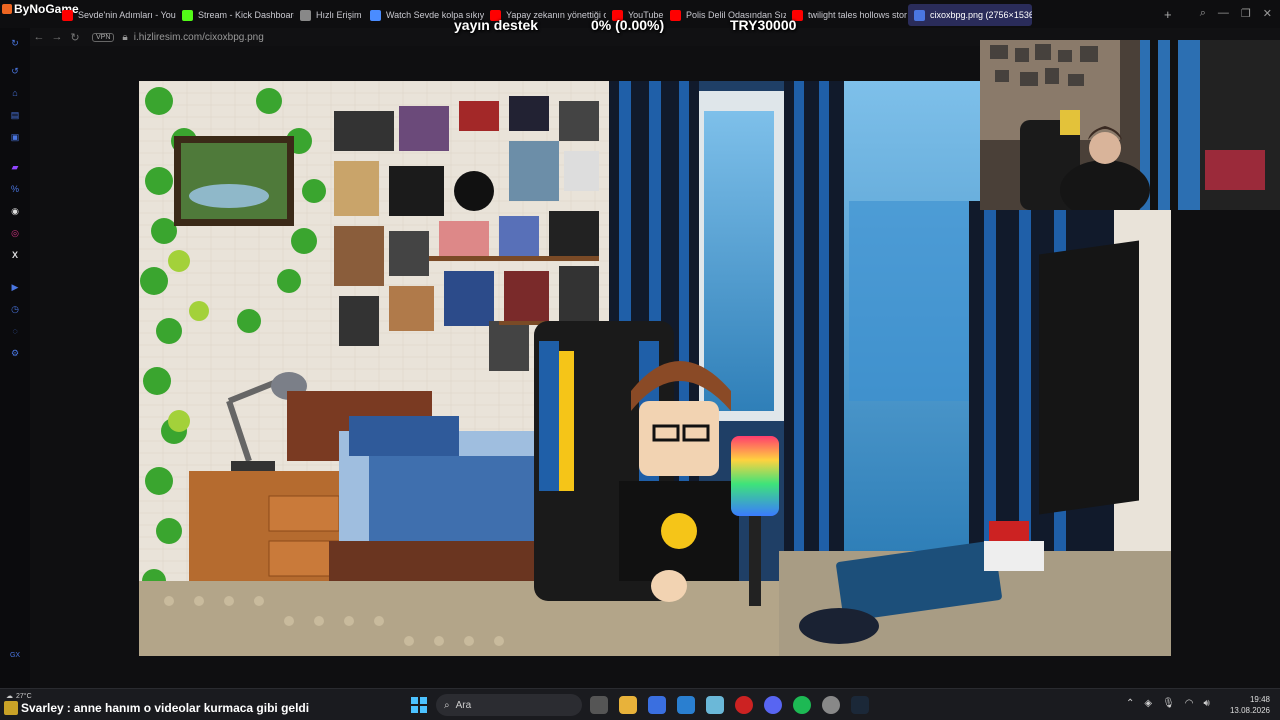  What do you see at coordinates (103, 37) in the screenshot?
I see `vpn-badge: VPN` at bounding box center [103, 37].